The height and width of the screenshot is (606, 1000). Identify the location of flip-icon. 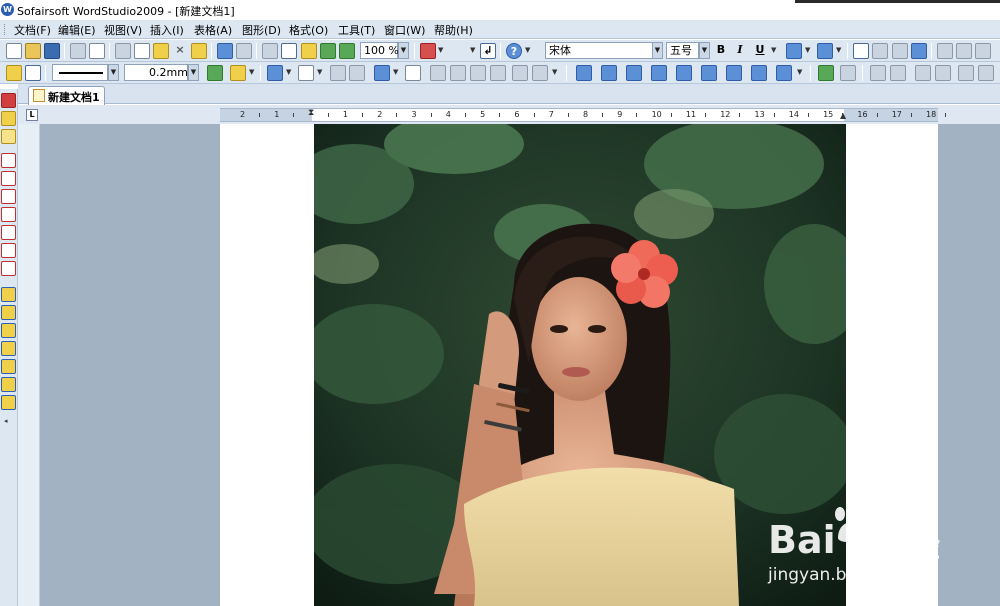
(923, 73).